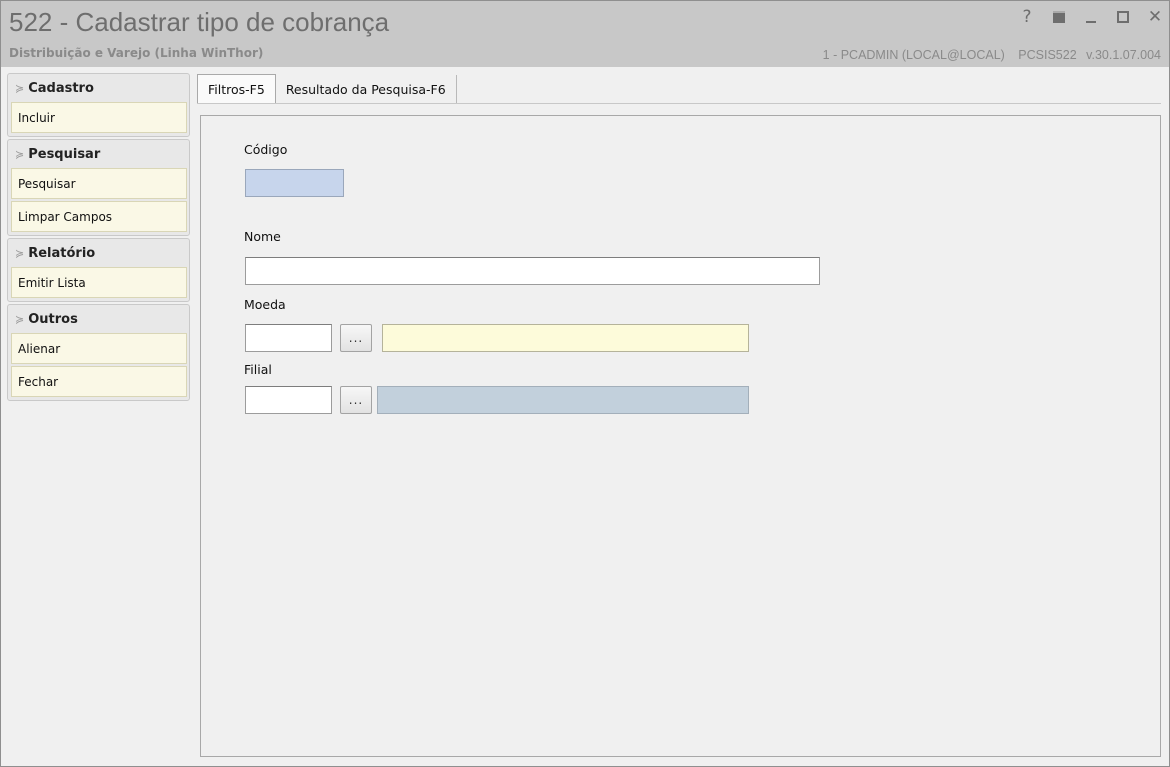 The height and width of the screenshot is (767, 1170). What do you see at coordinates (532, 271) in the screenshot?
I see `nome-field` at bounding box center [532, 271].